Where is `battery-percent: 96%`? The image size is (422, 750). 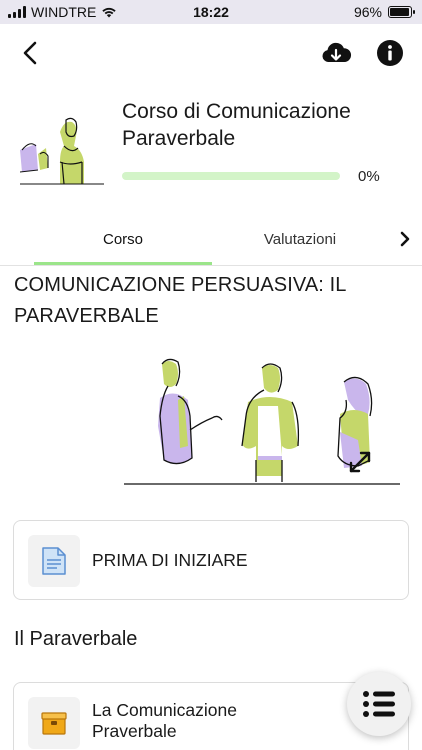
battery-percent: 96% is located at coordinates (367, 12).